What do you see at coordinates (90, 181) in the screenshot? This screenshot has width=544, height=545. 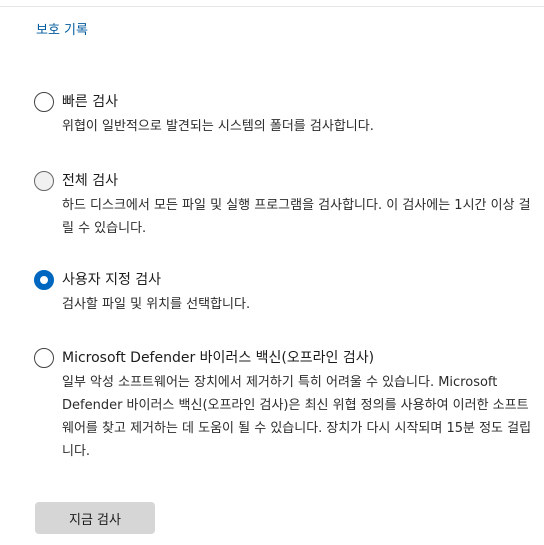 I see `full-scan-label: 전체 검사` at bounding box center [90, 181].